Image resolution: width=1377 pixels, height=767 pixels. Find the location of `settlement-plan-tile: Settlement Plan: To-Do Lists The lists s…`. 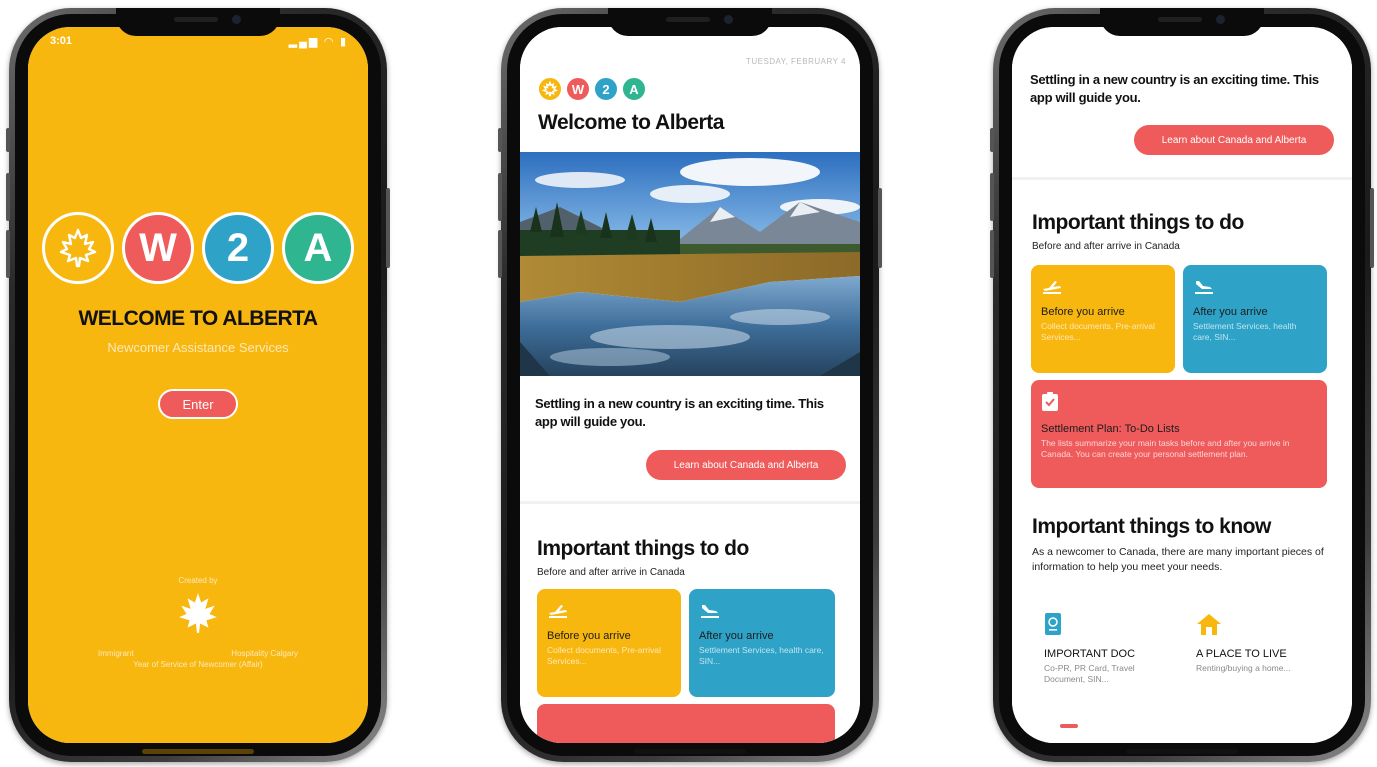

settlement-plan-tile: Settlement Plan: To-Do Lists The lists s… is located at coordinates (1179, 434).